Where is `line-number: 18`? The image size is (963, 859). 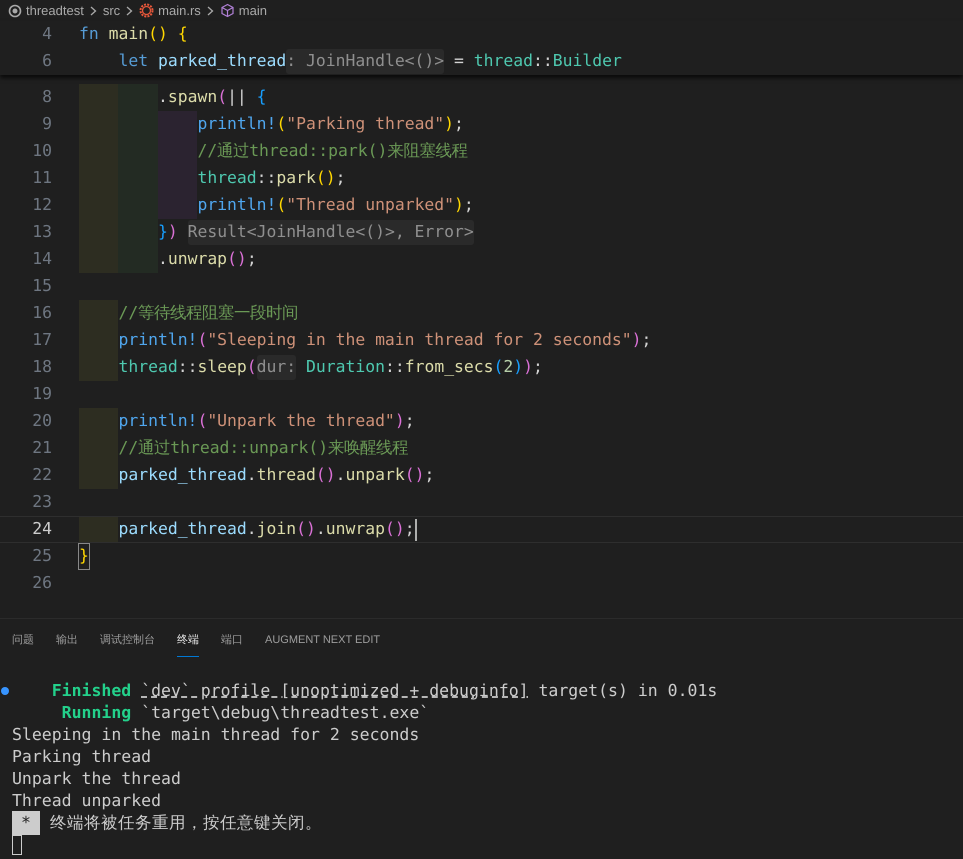 line-number: 18 is located at coordinates (41, 367).